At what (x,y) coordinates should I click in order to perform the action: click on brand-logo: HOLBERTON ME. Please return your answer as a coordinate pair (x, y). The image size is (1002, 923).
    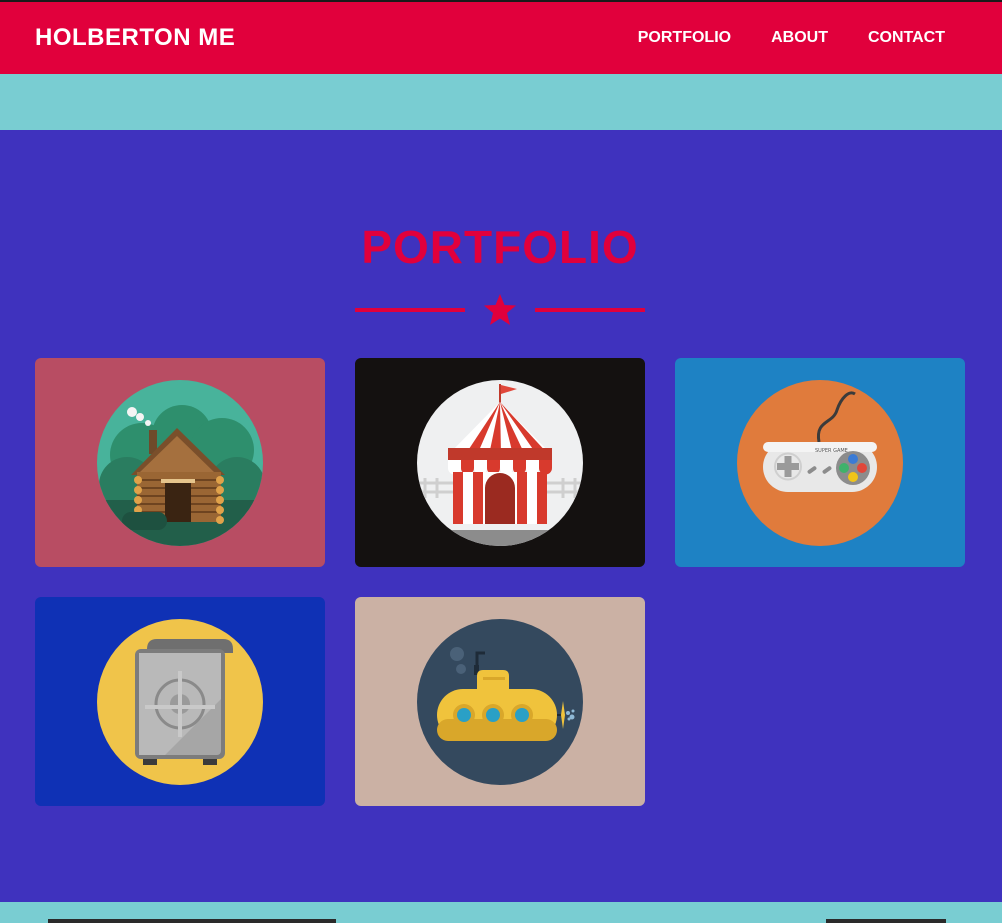
    Looking at the image, I should click on (135, 38).